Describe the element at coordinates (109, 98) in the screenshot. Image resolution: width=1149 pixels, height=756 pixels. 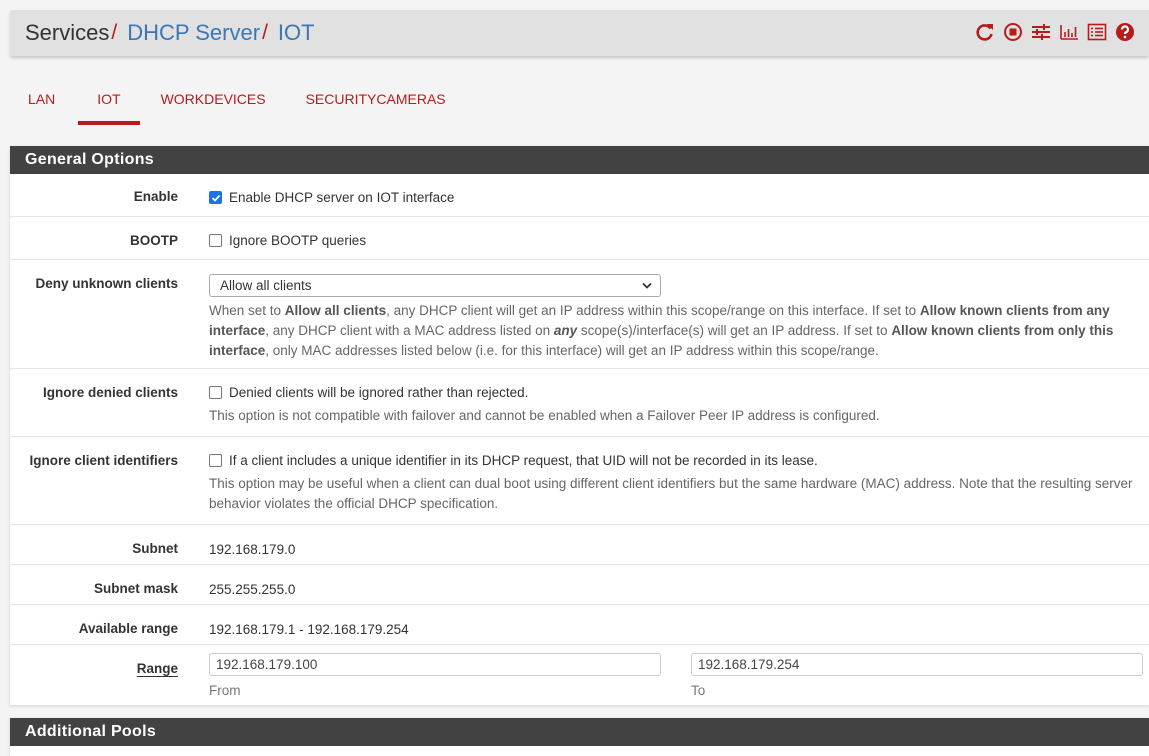
I see `tab-iot: IOT` at that location.